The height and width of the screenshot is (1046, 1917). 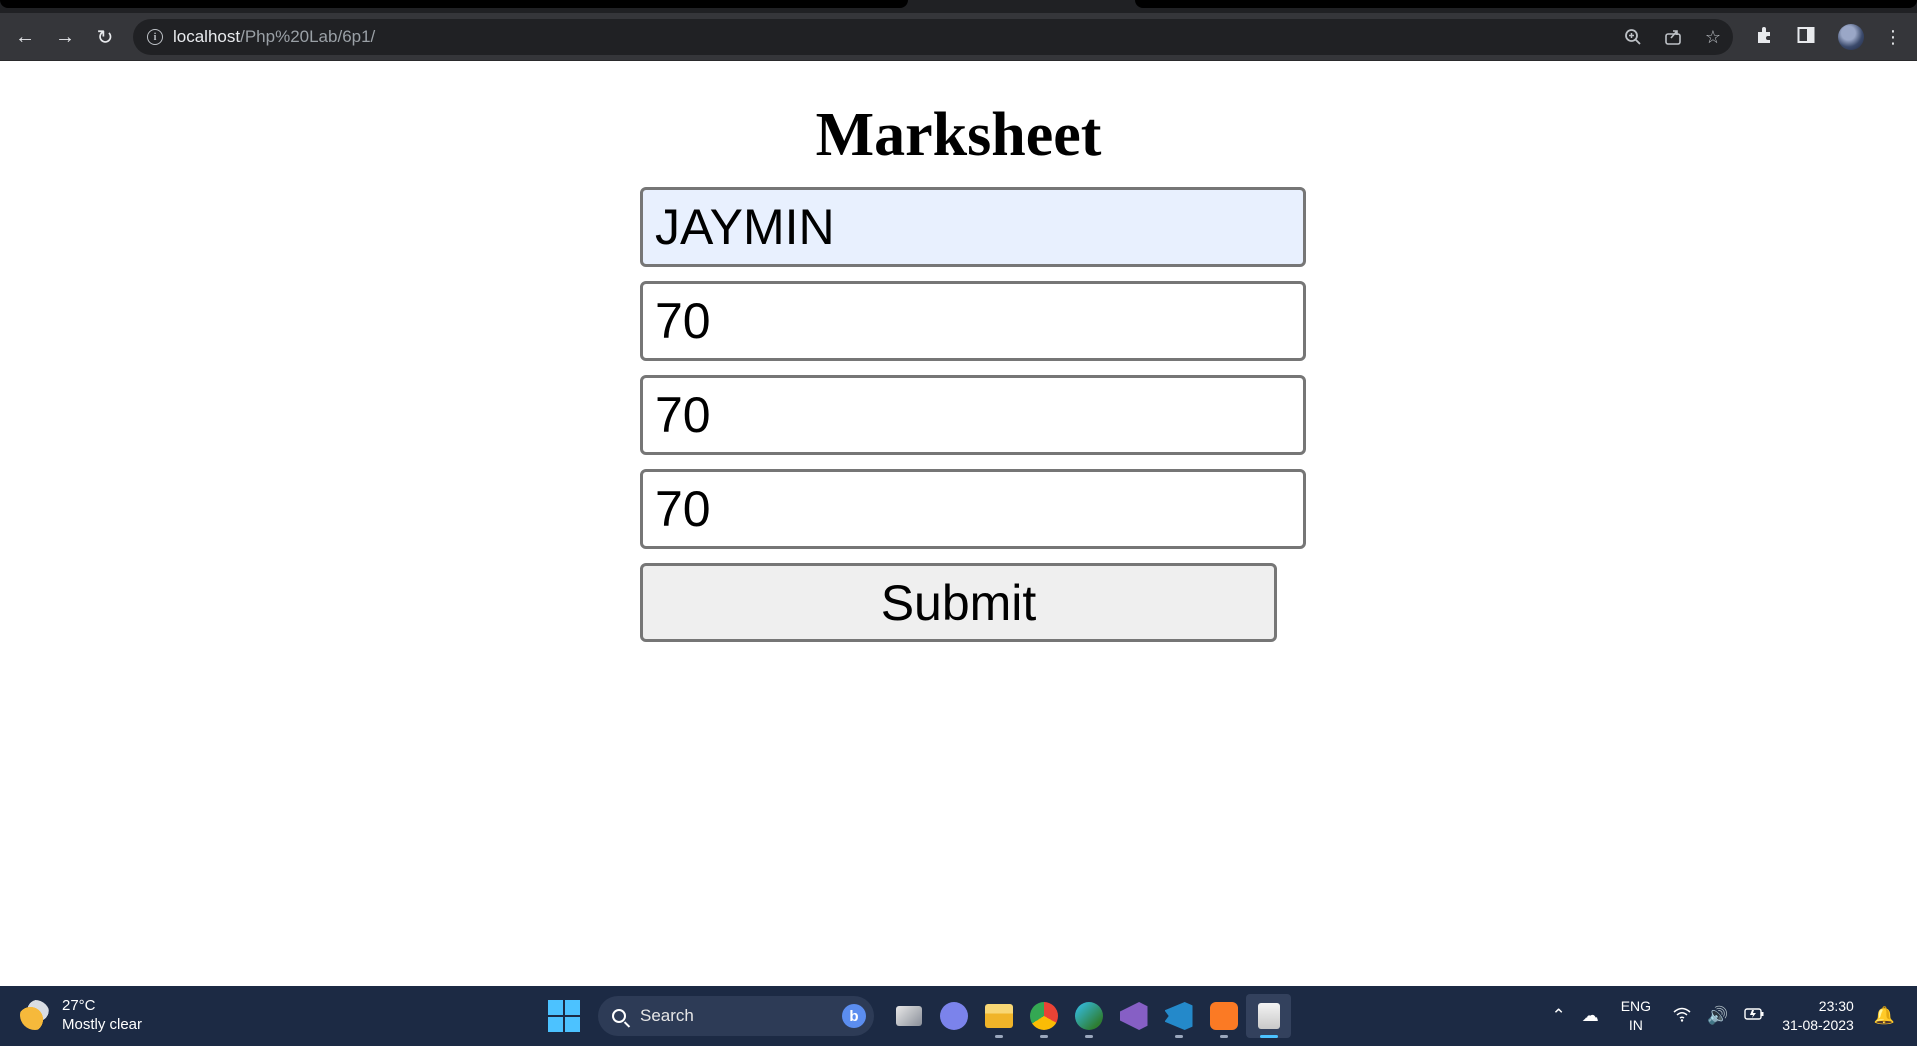 I want to click on file-explorer-icon, so click(x=998, y=1016).